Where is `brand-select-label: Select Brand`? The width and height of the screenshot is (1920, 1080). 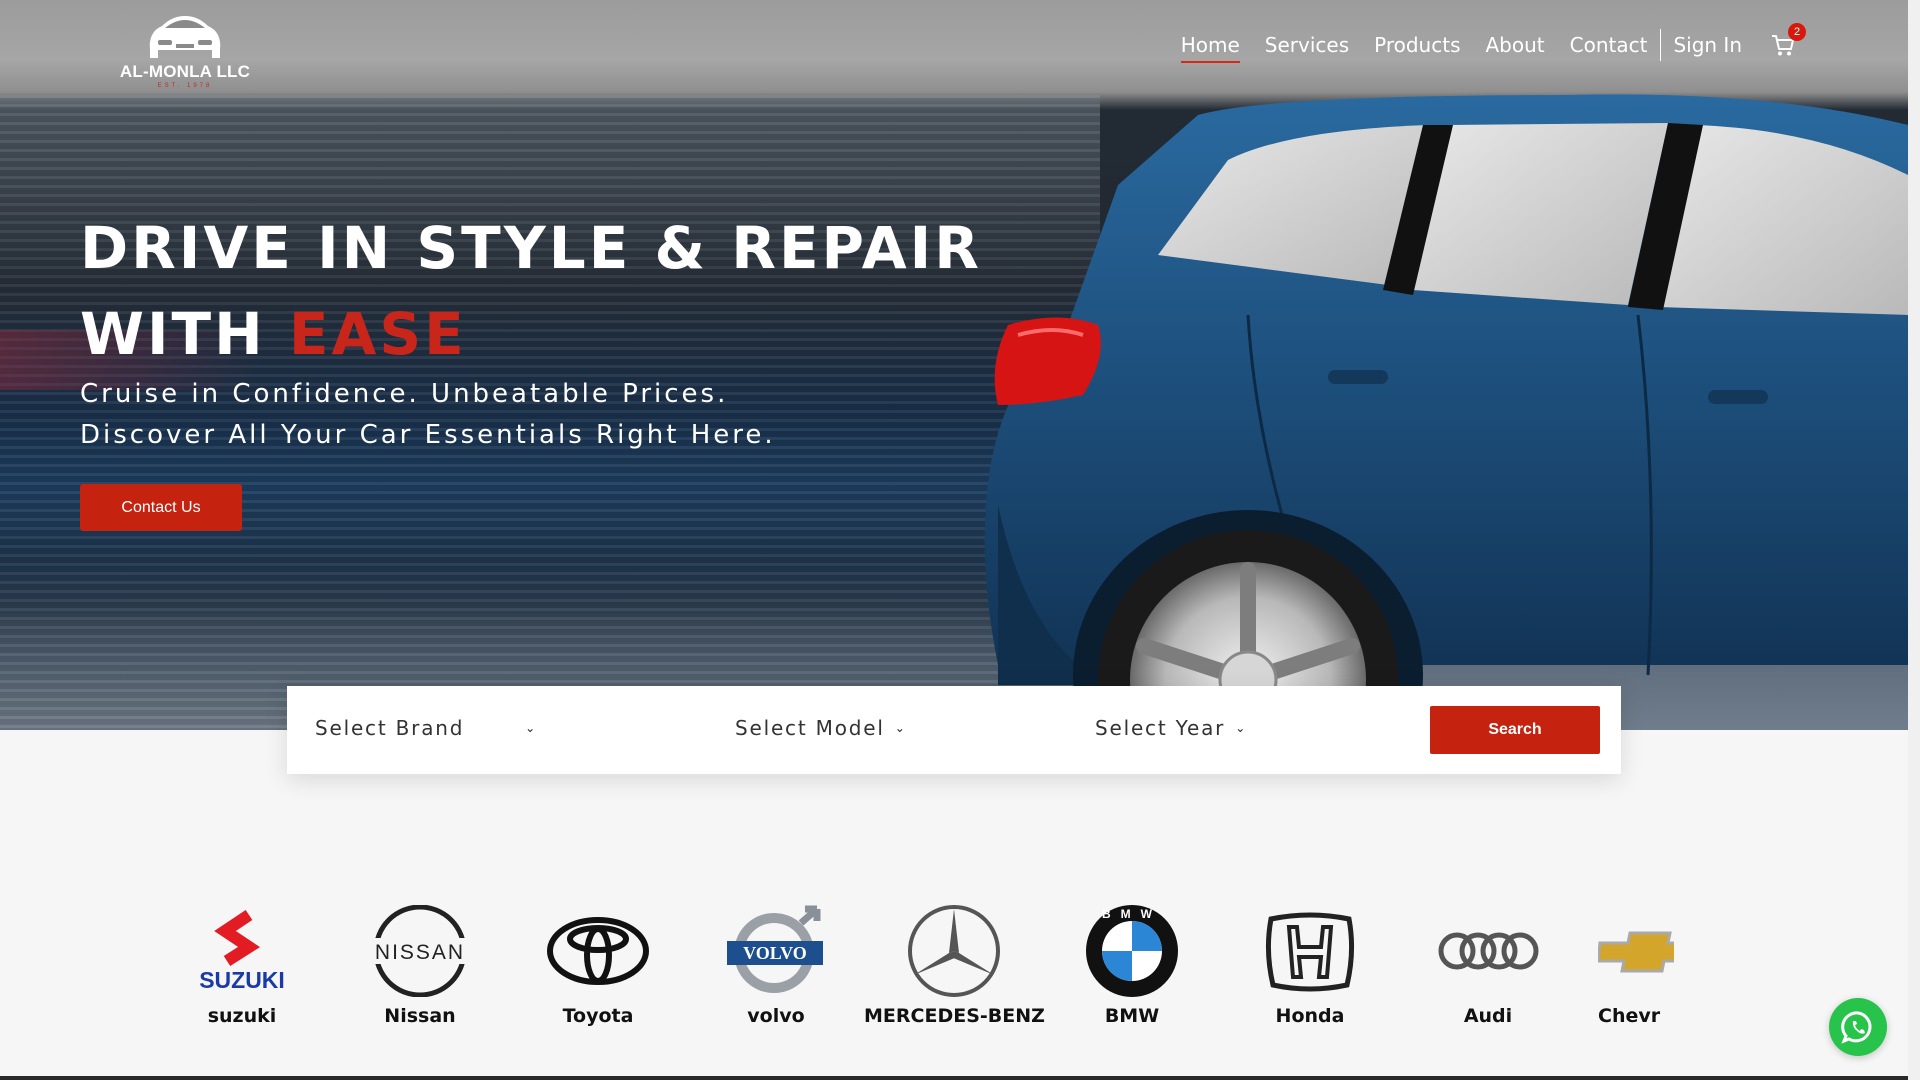 brand-select-label: Select Brand is located at coordinates (390, 728).